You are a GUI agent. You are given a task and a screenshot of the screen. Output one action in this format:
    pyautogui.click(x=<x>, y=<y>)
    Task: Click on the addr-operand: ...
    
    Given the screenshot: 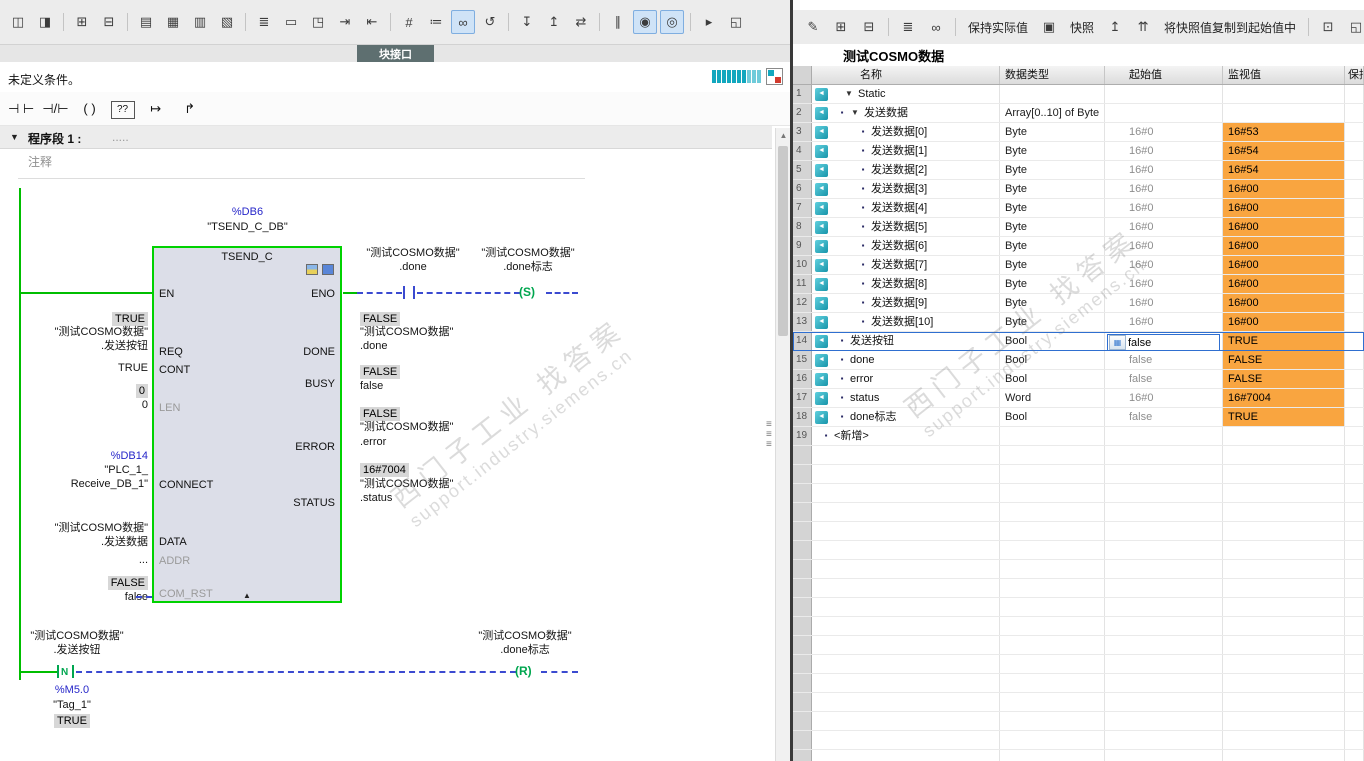 What is the action you would take?
    pyautogui.click(x=78, y=560)
    